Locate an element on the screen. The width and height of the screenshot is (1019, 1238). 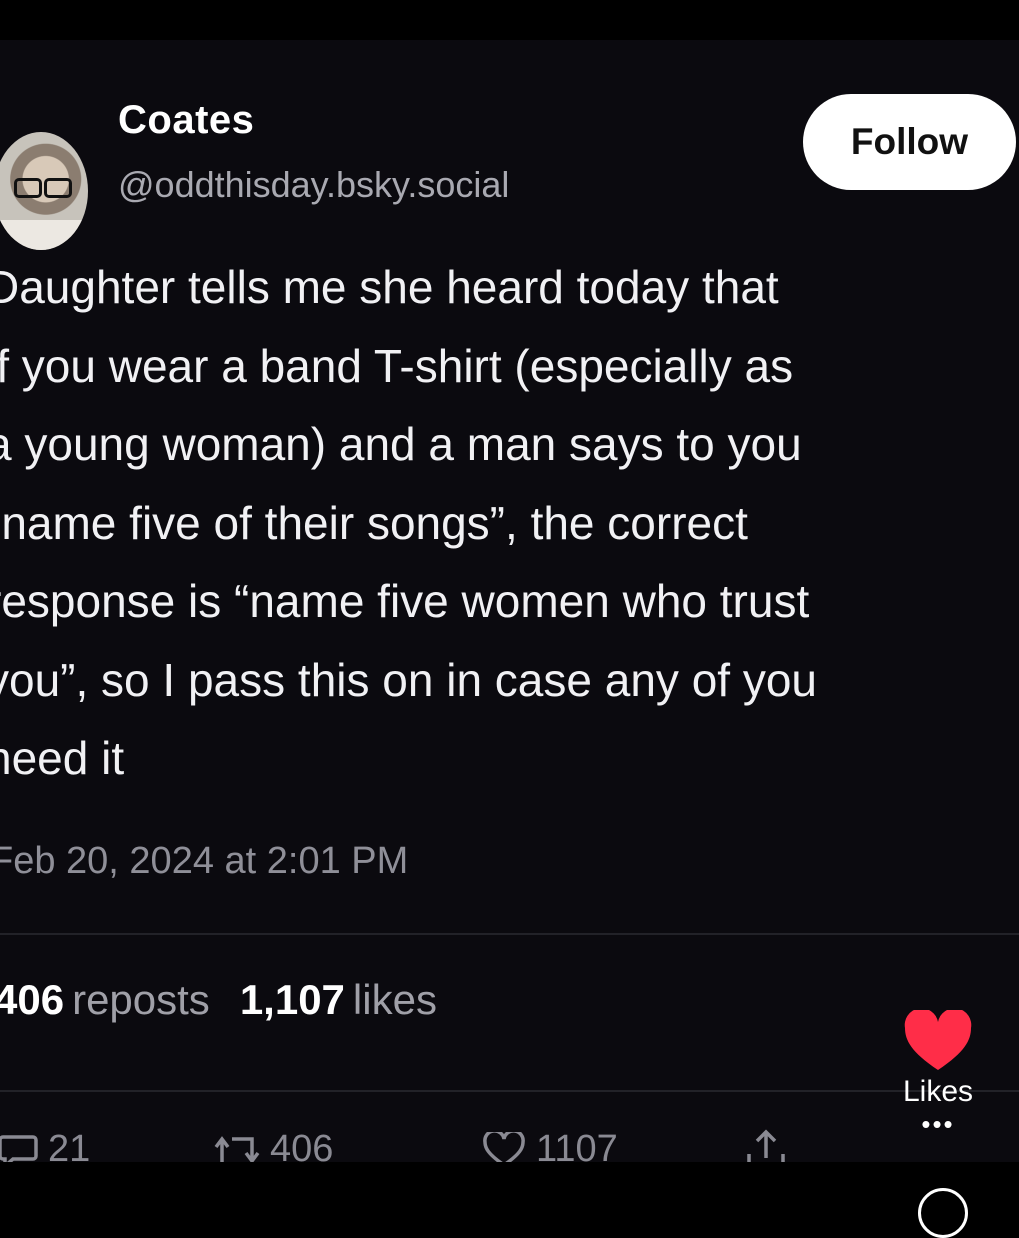
post-timestamp: Feb 20, 2024 at 2:01 PM is located at coordinates (204, 861).